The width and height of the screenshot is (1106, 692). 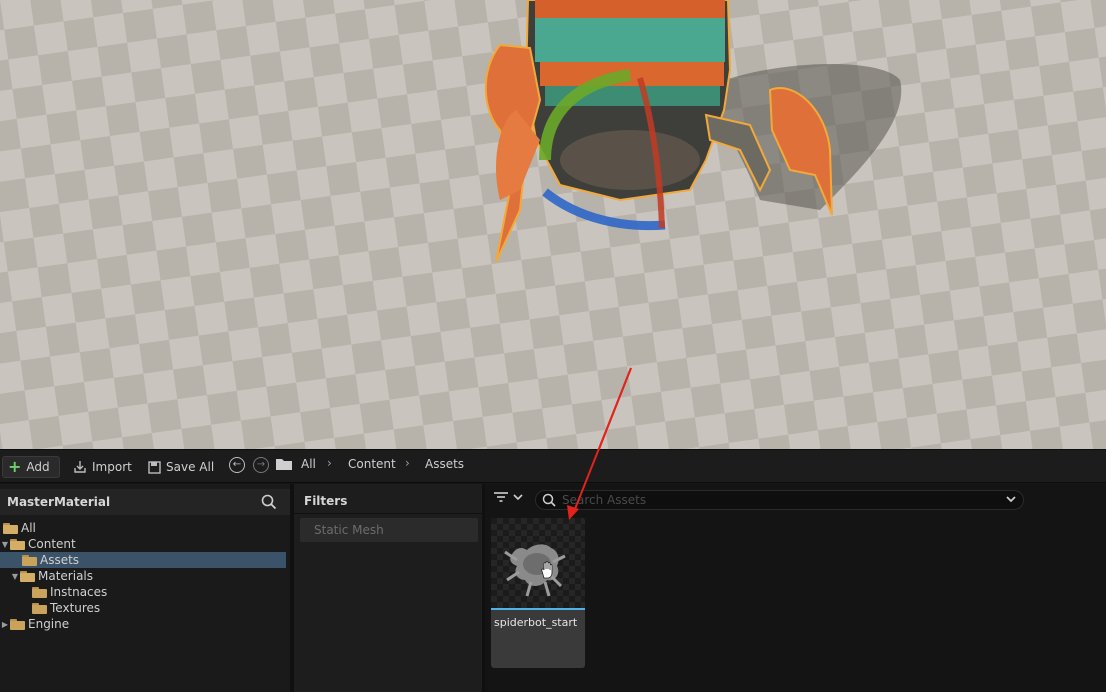 What do you see at coordinates (547, 570) in the screenshot?
I see `hand-cursor-icon` at bounding box center [547, 570].